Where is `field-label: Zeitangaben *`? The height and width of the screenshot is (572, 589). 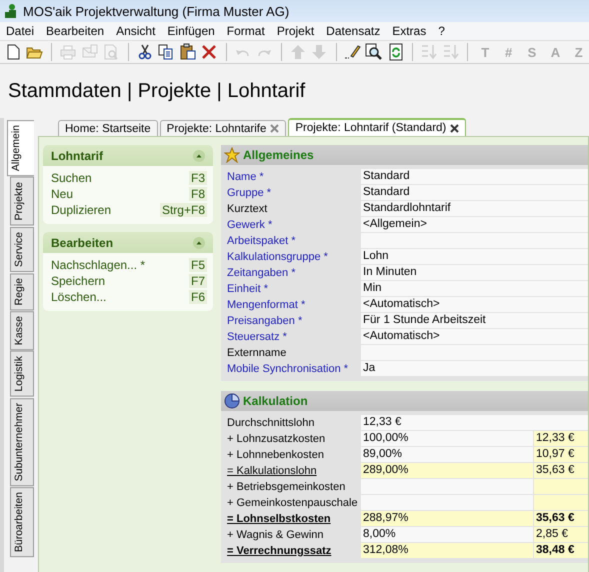 field-label: Zeitangaben * is located at coordinates (261, 273).